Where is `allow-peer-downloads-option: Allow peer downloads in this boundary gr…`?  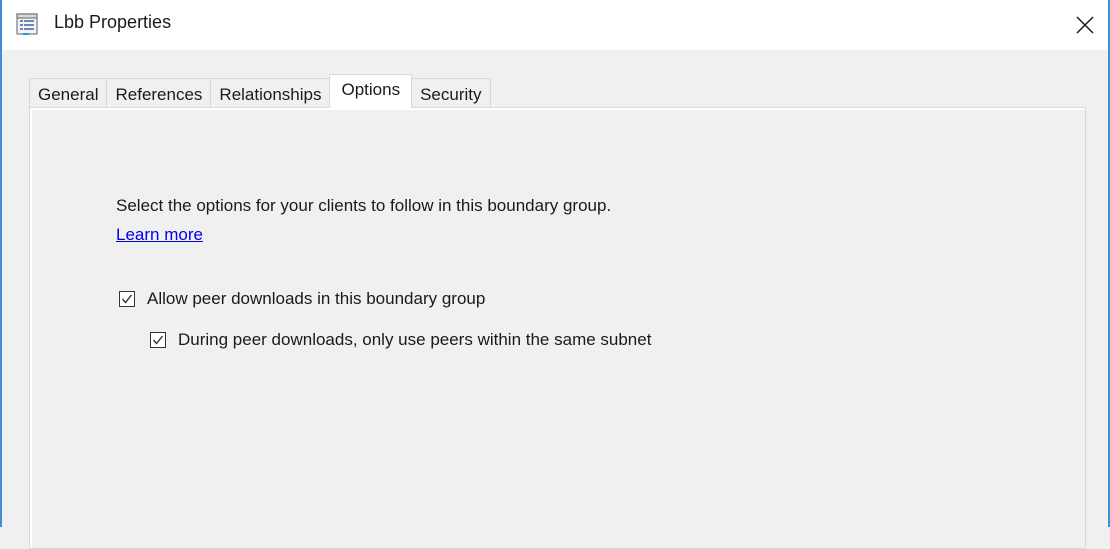
allow-peer-downloads-option: Allow peer downloads in this boundary gr… is located at coordinates (302, 299).